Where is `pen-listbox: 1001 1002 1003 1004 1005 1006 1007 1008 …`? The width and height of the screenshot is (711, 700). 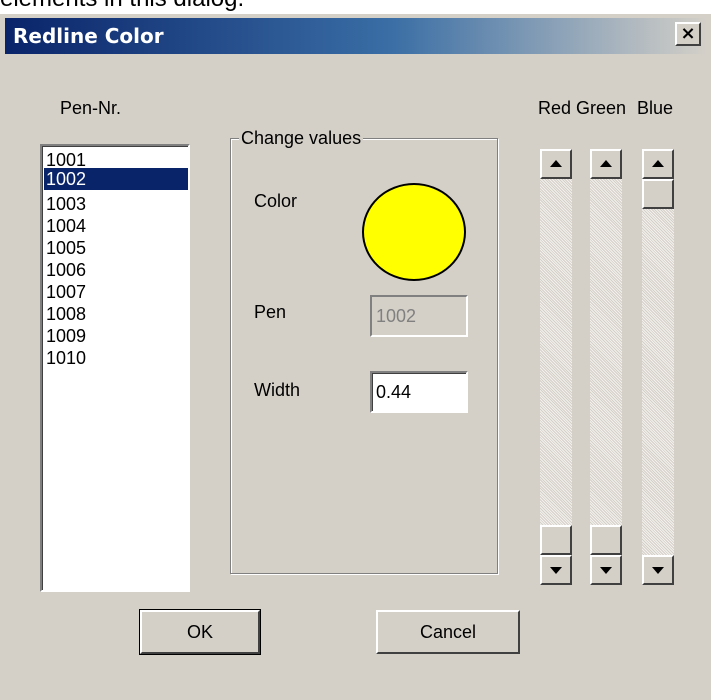
pen-listbox: 1001 1002 1003 1004 1005 1006 1007 1008 … is located at coordinates (115, 368).